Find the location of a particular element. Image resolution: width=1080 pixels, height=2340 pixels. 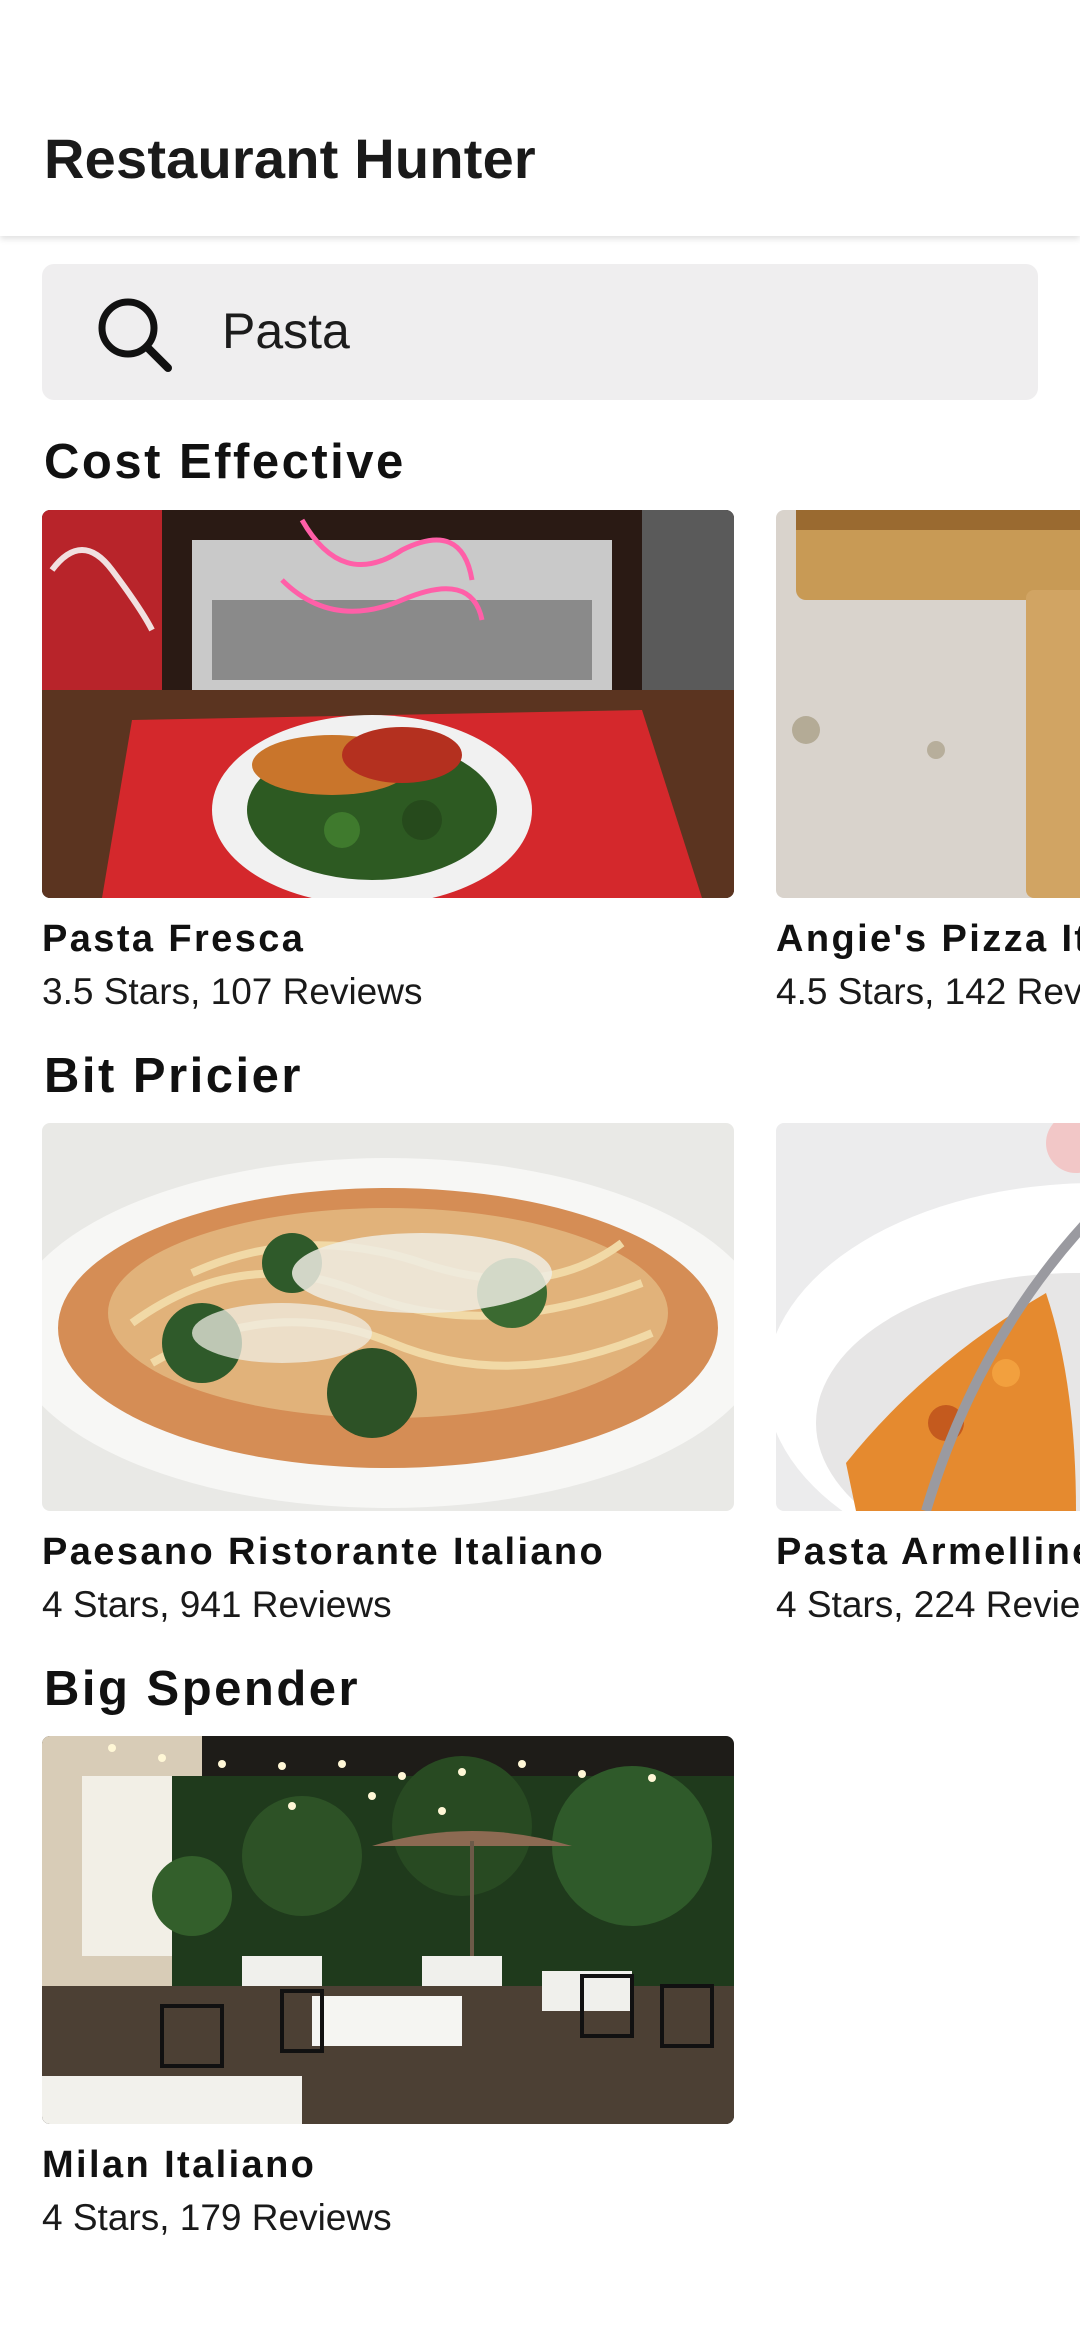

section-title-cost-effective: Cost Effective is located at coordinates (225, 462).